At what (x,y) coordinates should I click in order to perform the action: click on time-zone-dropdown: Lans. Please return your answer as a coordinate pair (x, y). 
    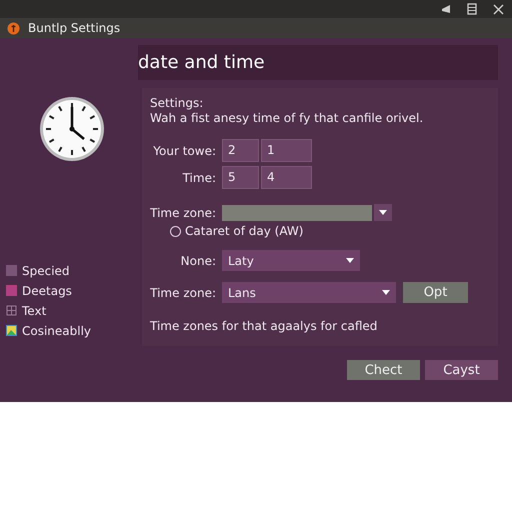
    Looking at the image, I should click on (309, 292).